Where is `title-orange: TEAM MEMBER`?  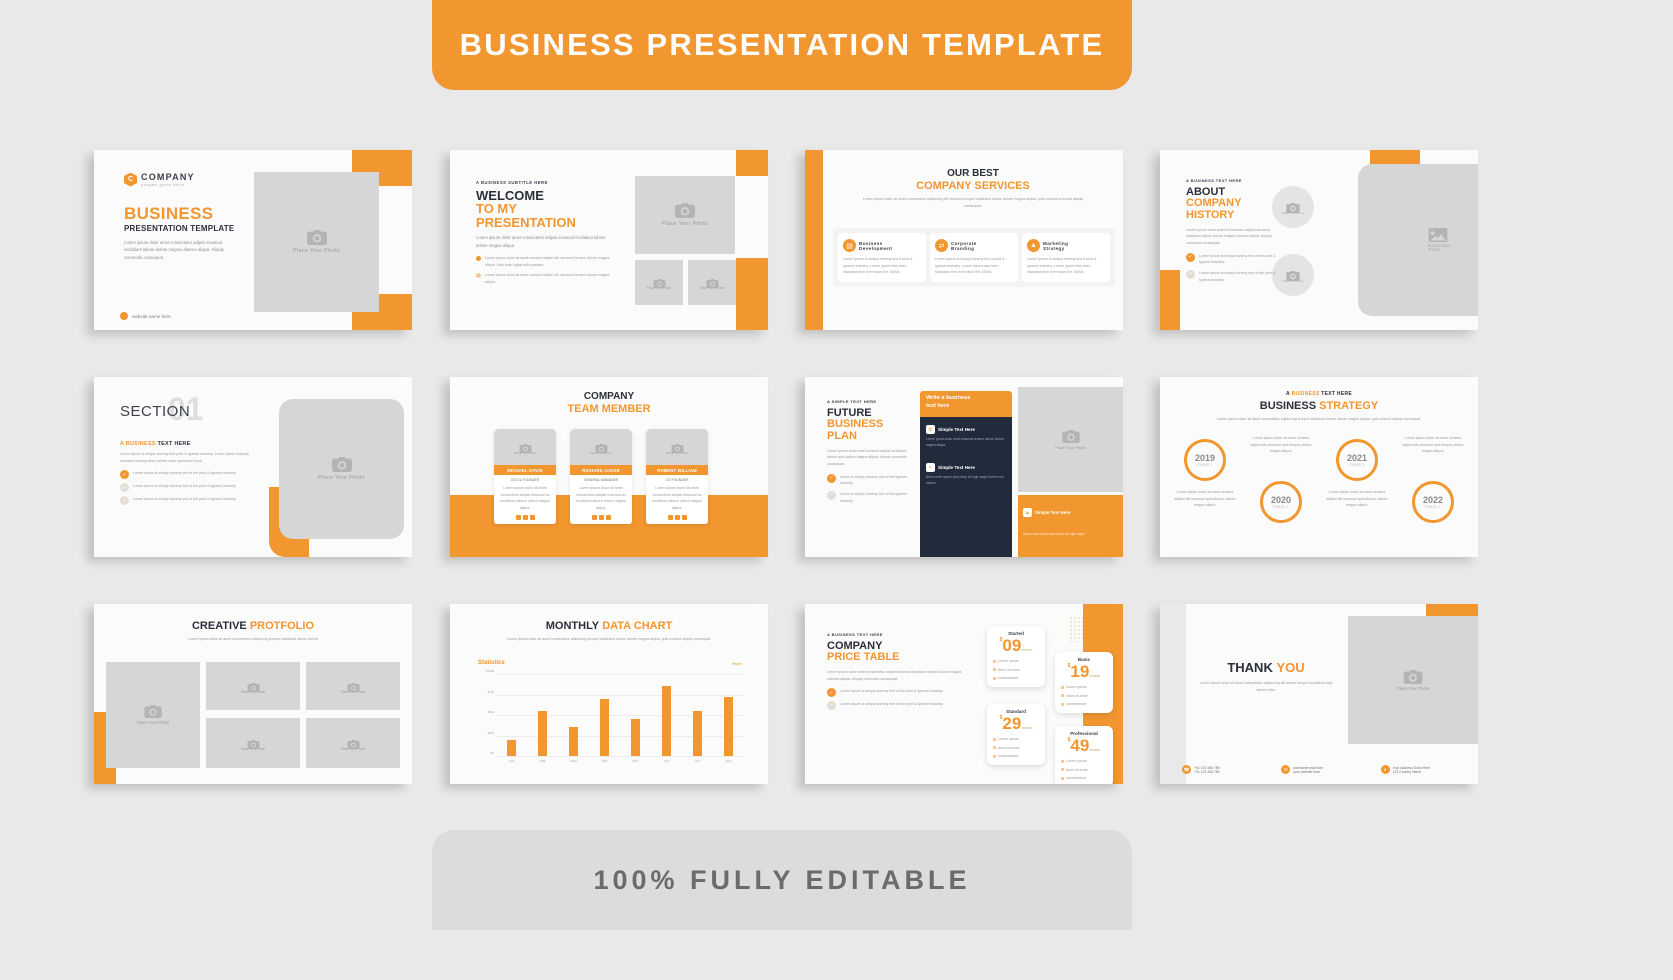 title-orange: TEAM MEMBER is located at coordinates (609, 409).